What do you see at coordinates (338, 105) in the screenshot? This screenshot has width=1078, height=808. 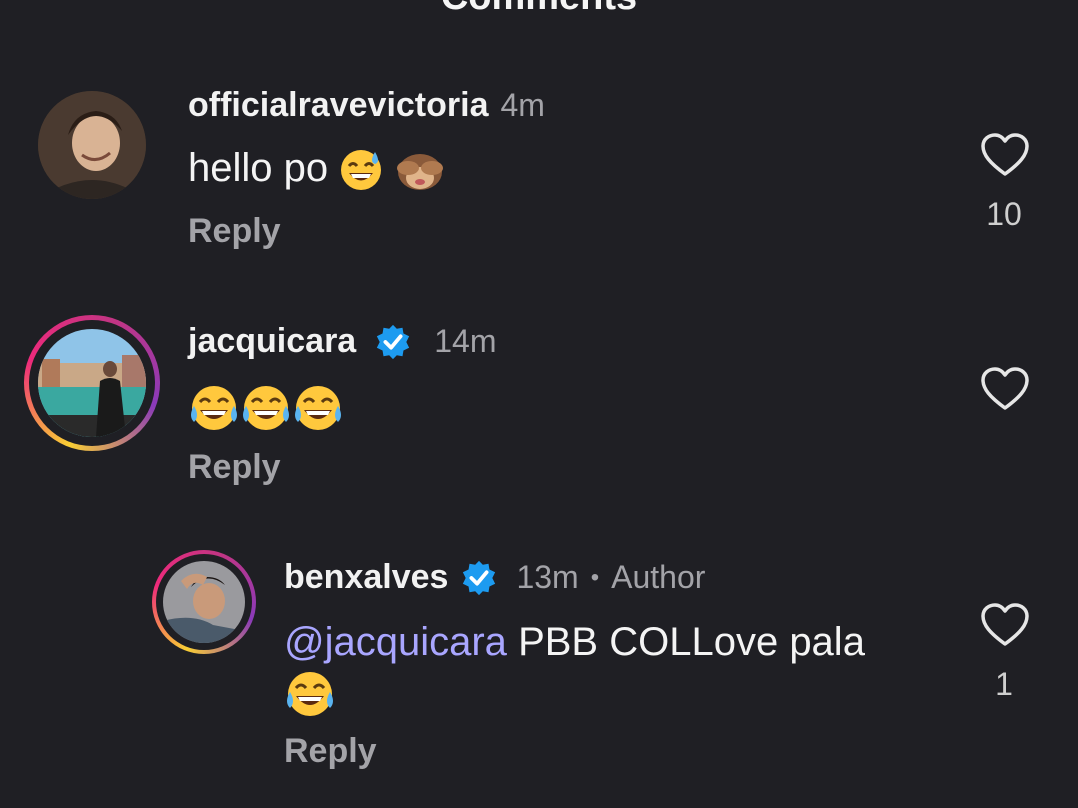 I see `comment-username: officialravevictoria` at bounding box center [338, 105].